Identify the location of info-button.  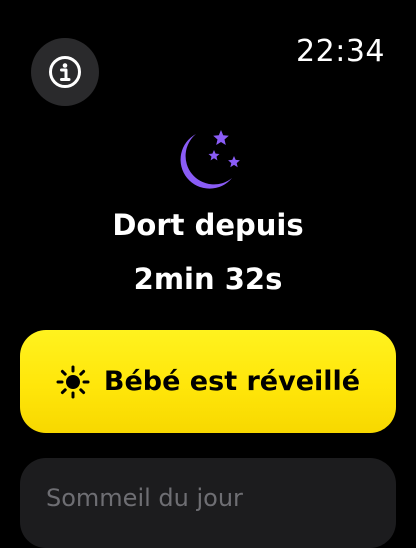
(65, 72).